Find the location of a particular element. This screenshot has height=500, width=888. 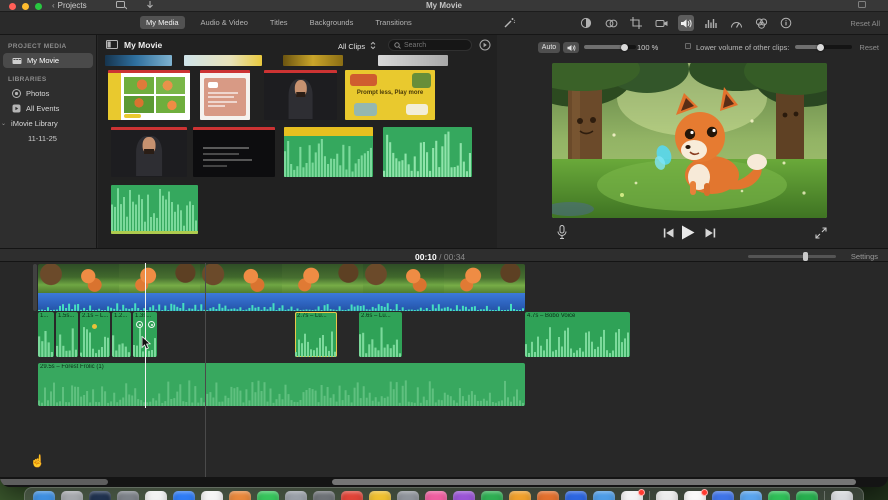

continuous-playback-icon is located at coordinates (485, 45).